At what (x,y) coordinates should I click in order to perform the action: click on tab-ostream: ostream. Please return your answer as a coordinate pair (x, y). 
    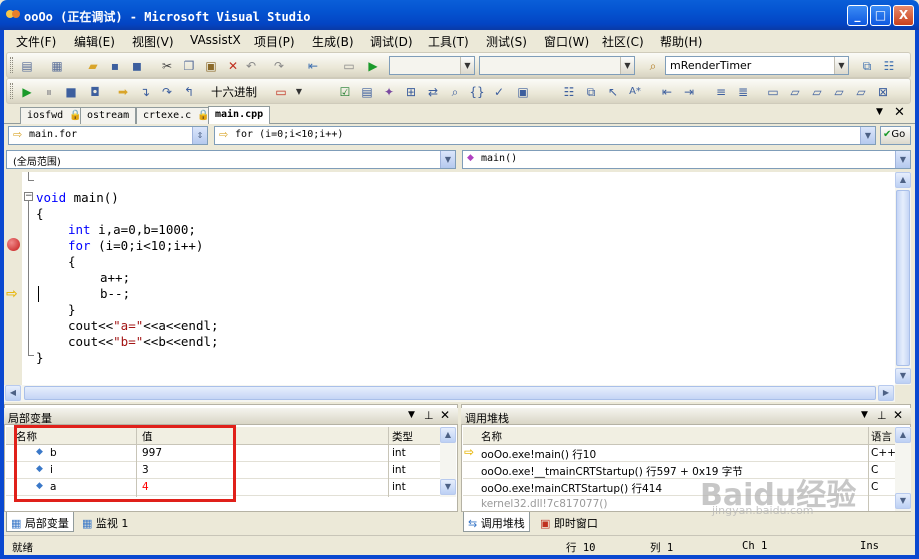
    Looking at the image, I should click on (108, 115).